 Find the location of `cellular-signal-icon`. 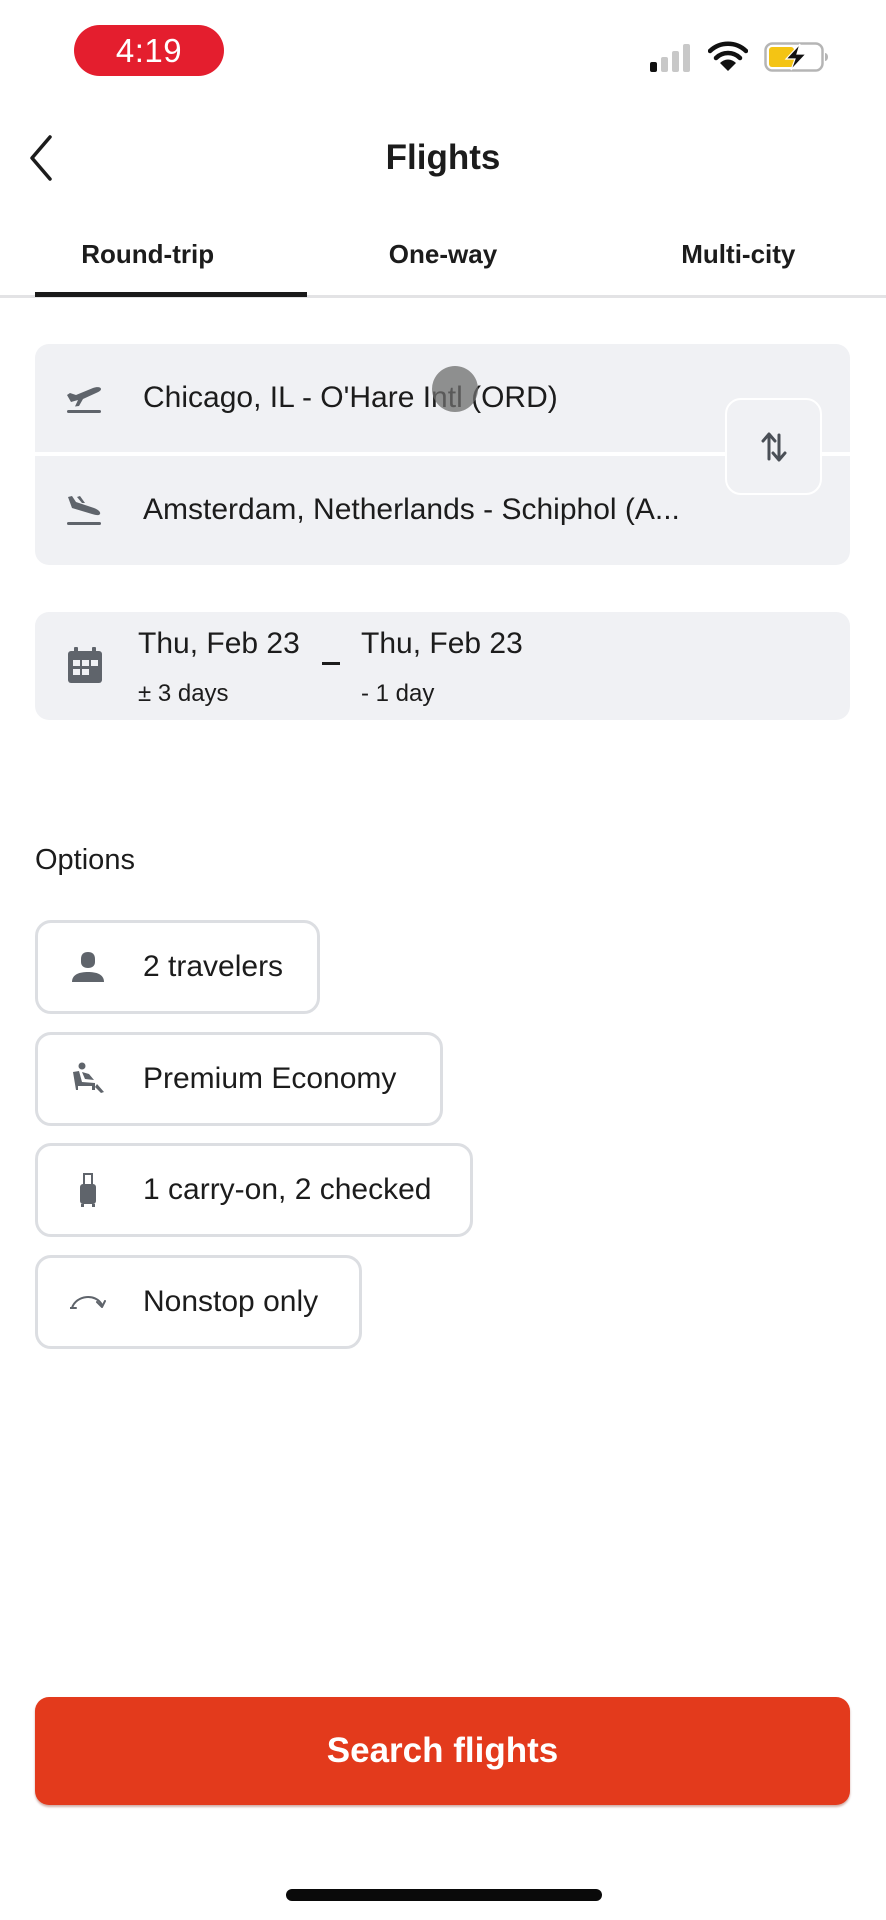

cellular-signal-icon is located at coordinates (671, 58).